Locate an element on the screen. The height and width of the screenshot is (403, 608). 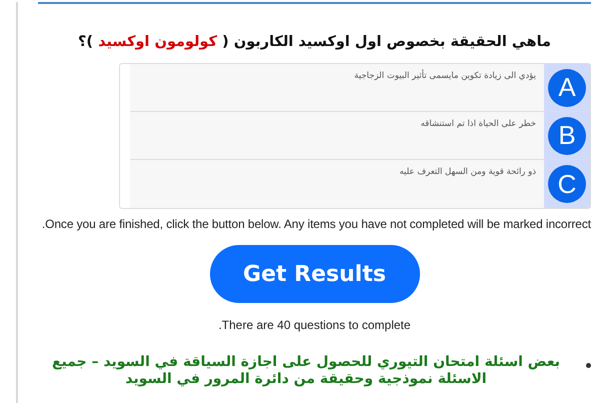
question-count-text: There are 40 questions to complete. is located at coordinates (314, 325).